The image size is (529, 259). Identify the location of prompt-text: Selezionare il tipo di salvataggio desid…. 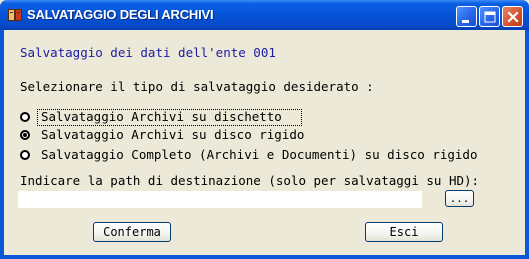
(197, 86).